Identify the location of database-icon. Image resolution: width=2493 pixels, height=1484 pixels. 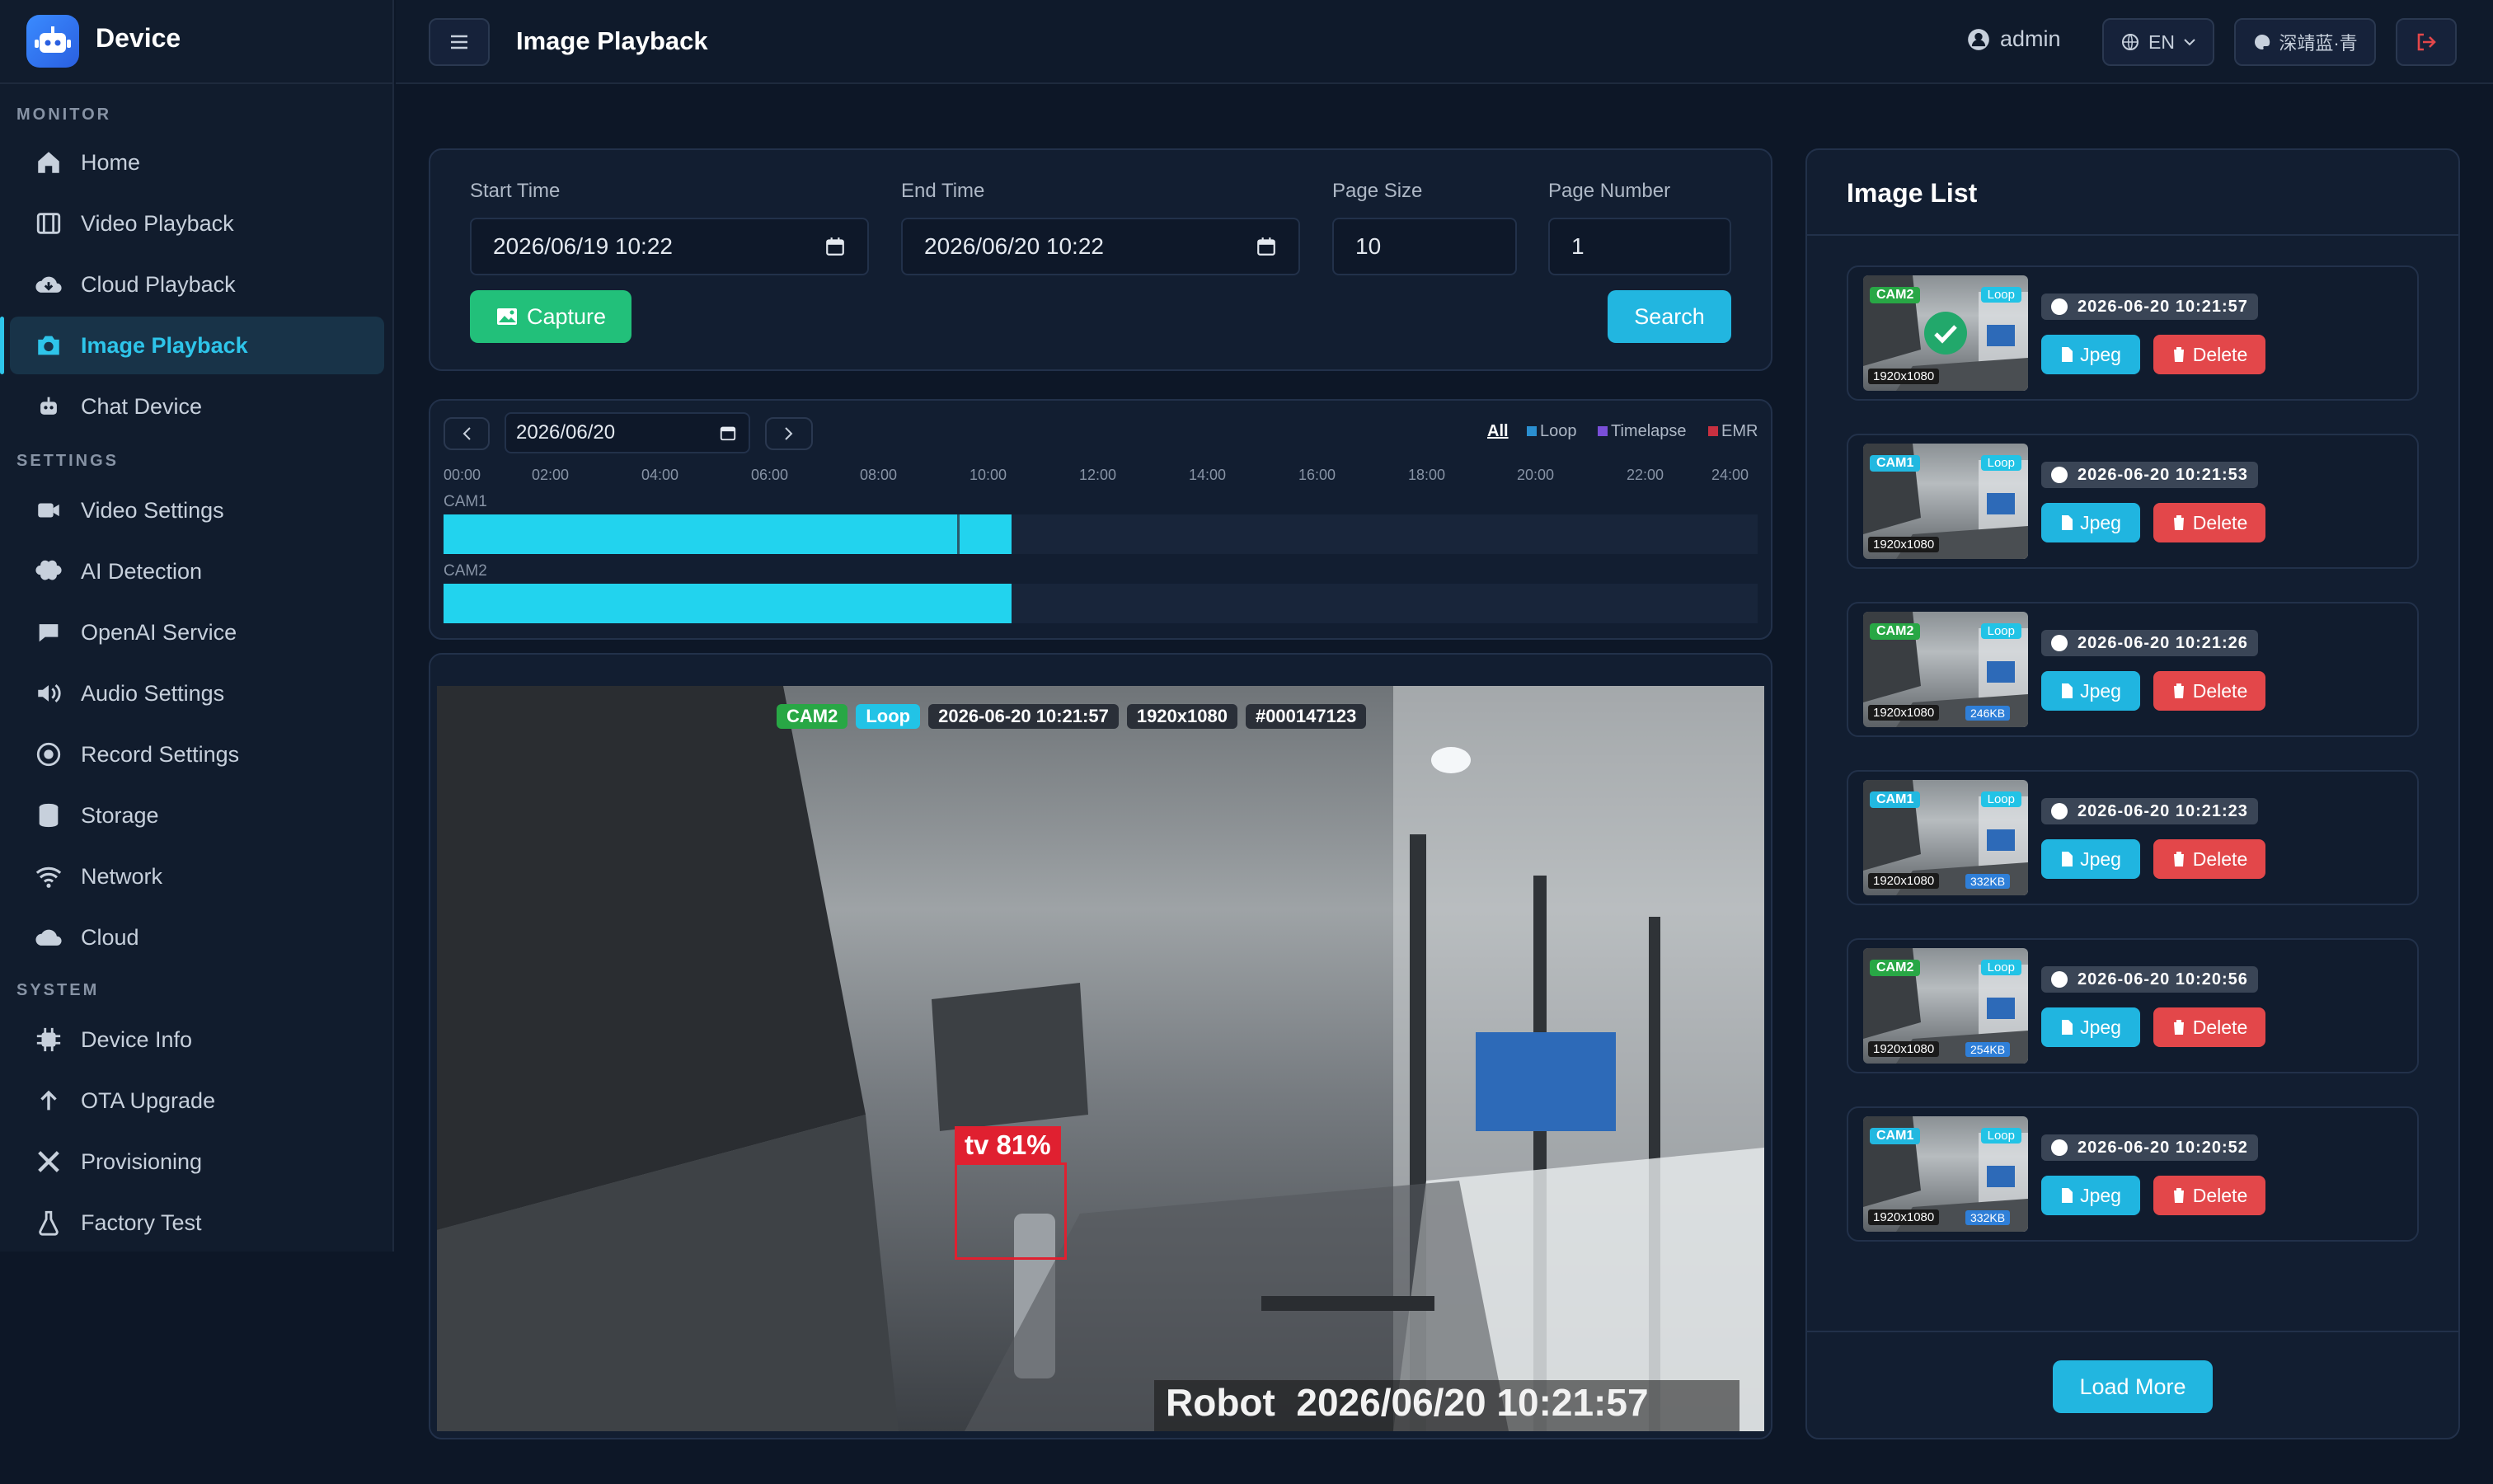
(49, 815).